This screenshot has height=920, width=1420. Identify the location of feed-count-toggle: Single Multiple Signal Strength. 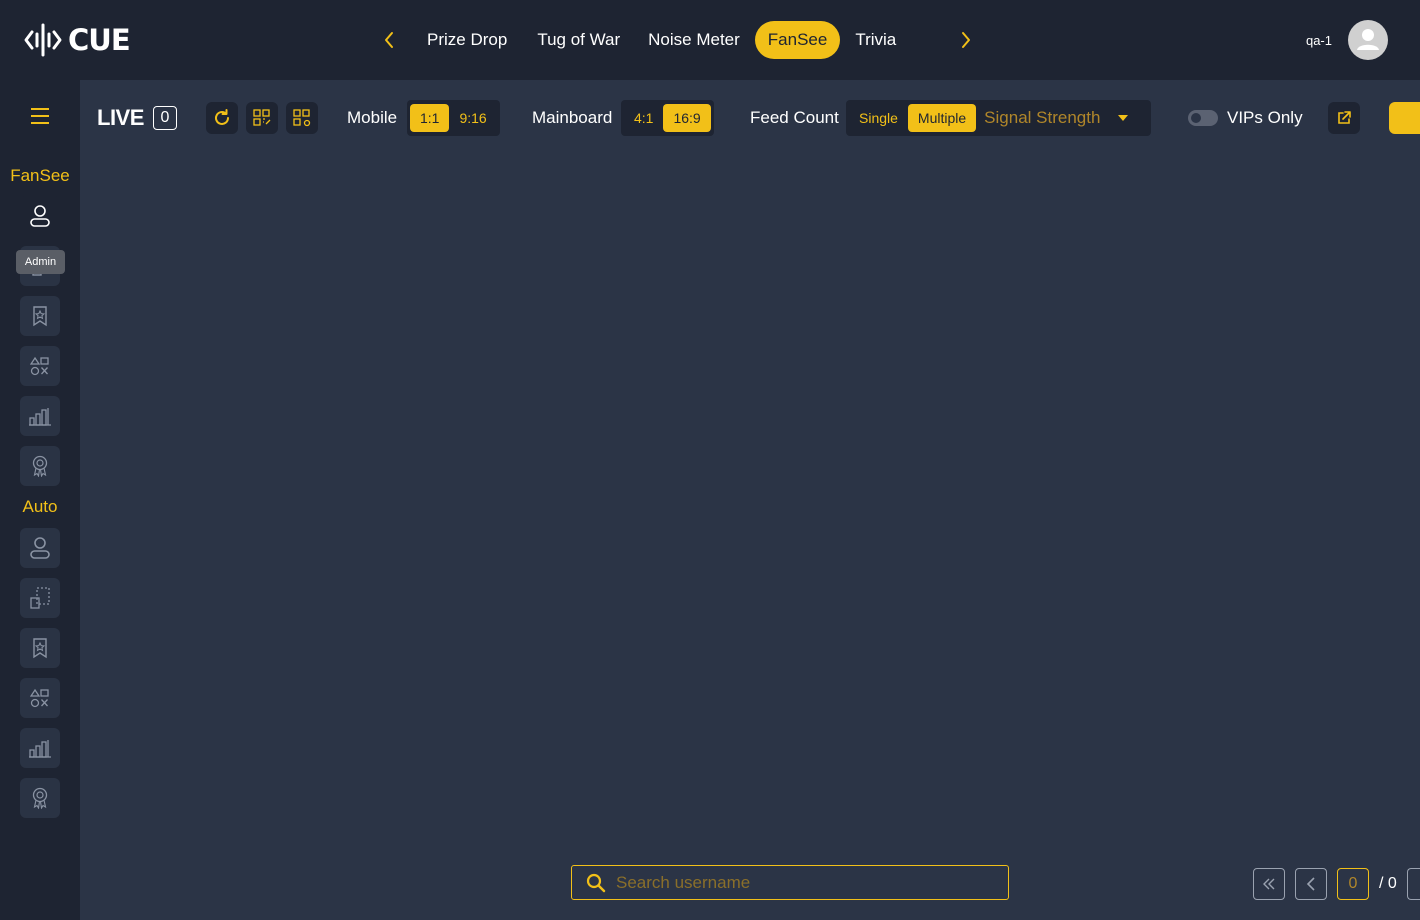
(998, 118).